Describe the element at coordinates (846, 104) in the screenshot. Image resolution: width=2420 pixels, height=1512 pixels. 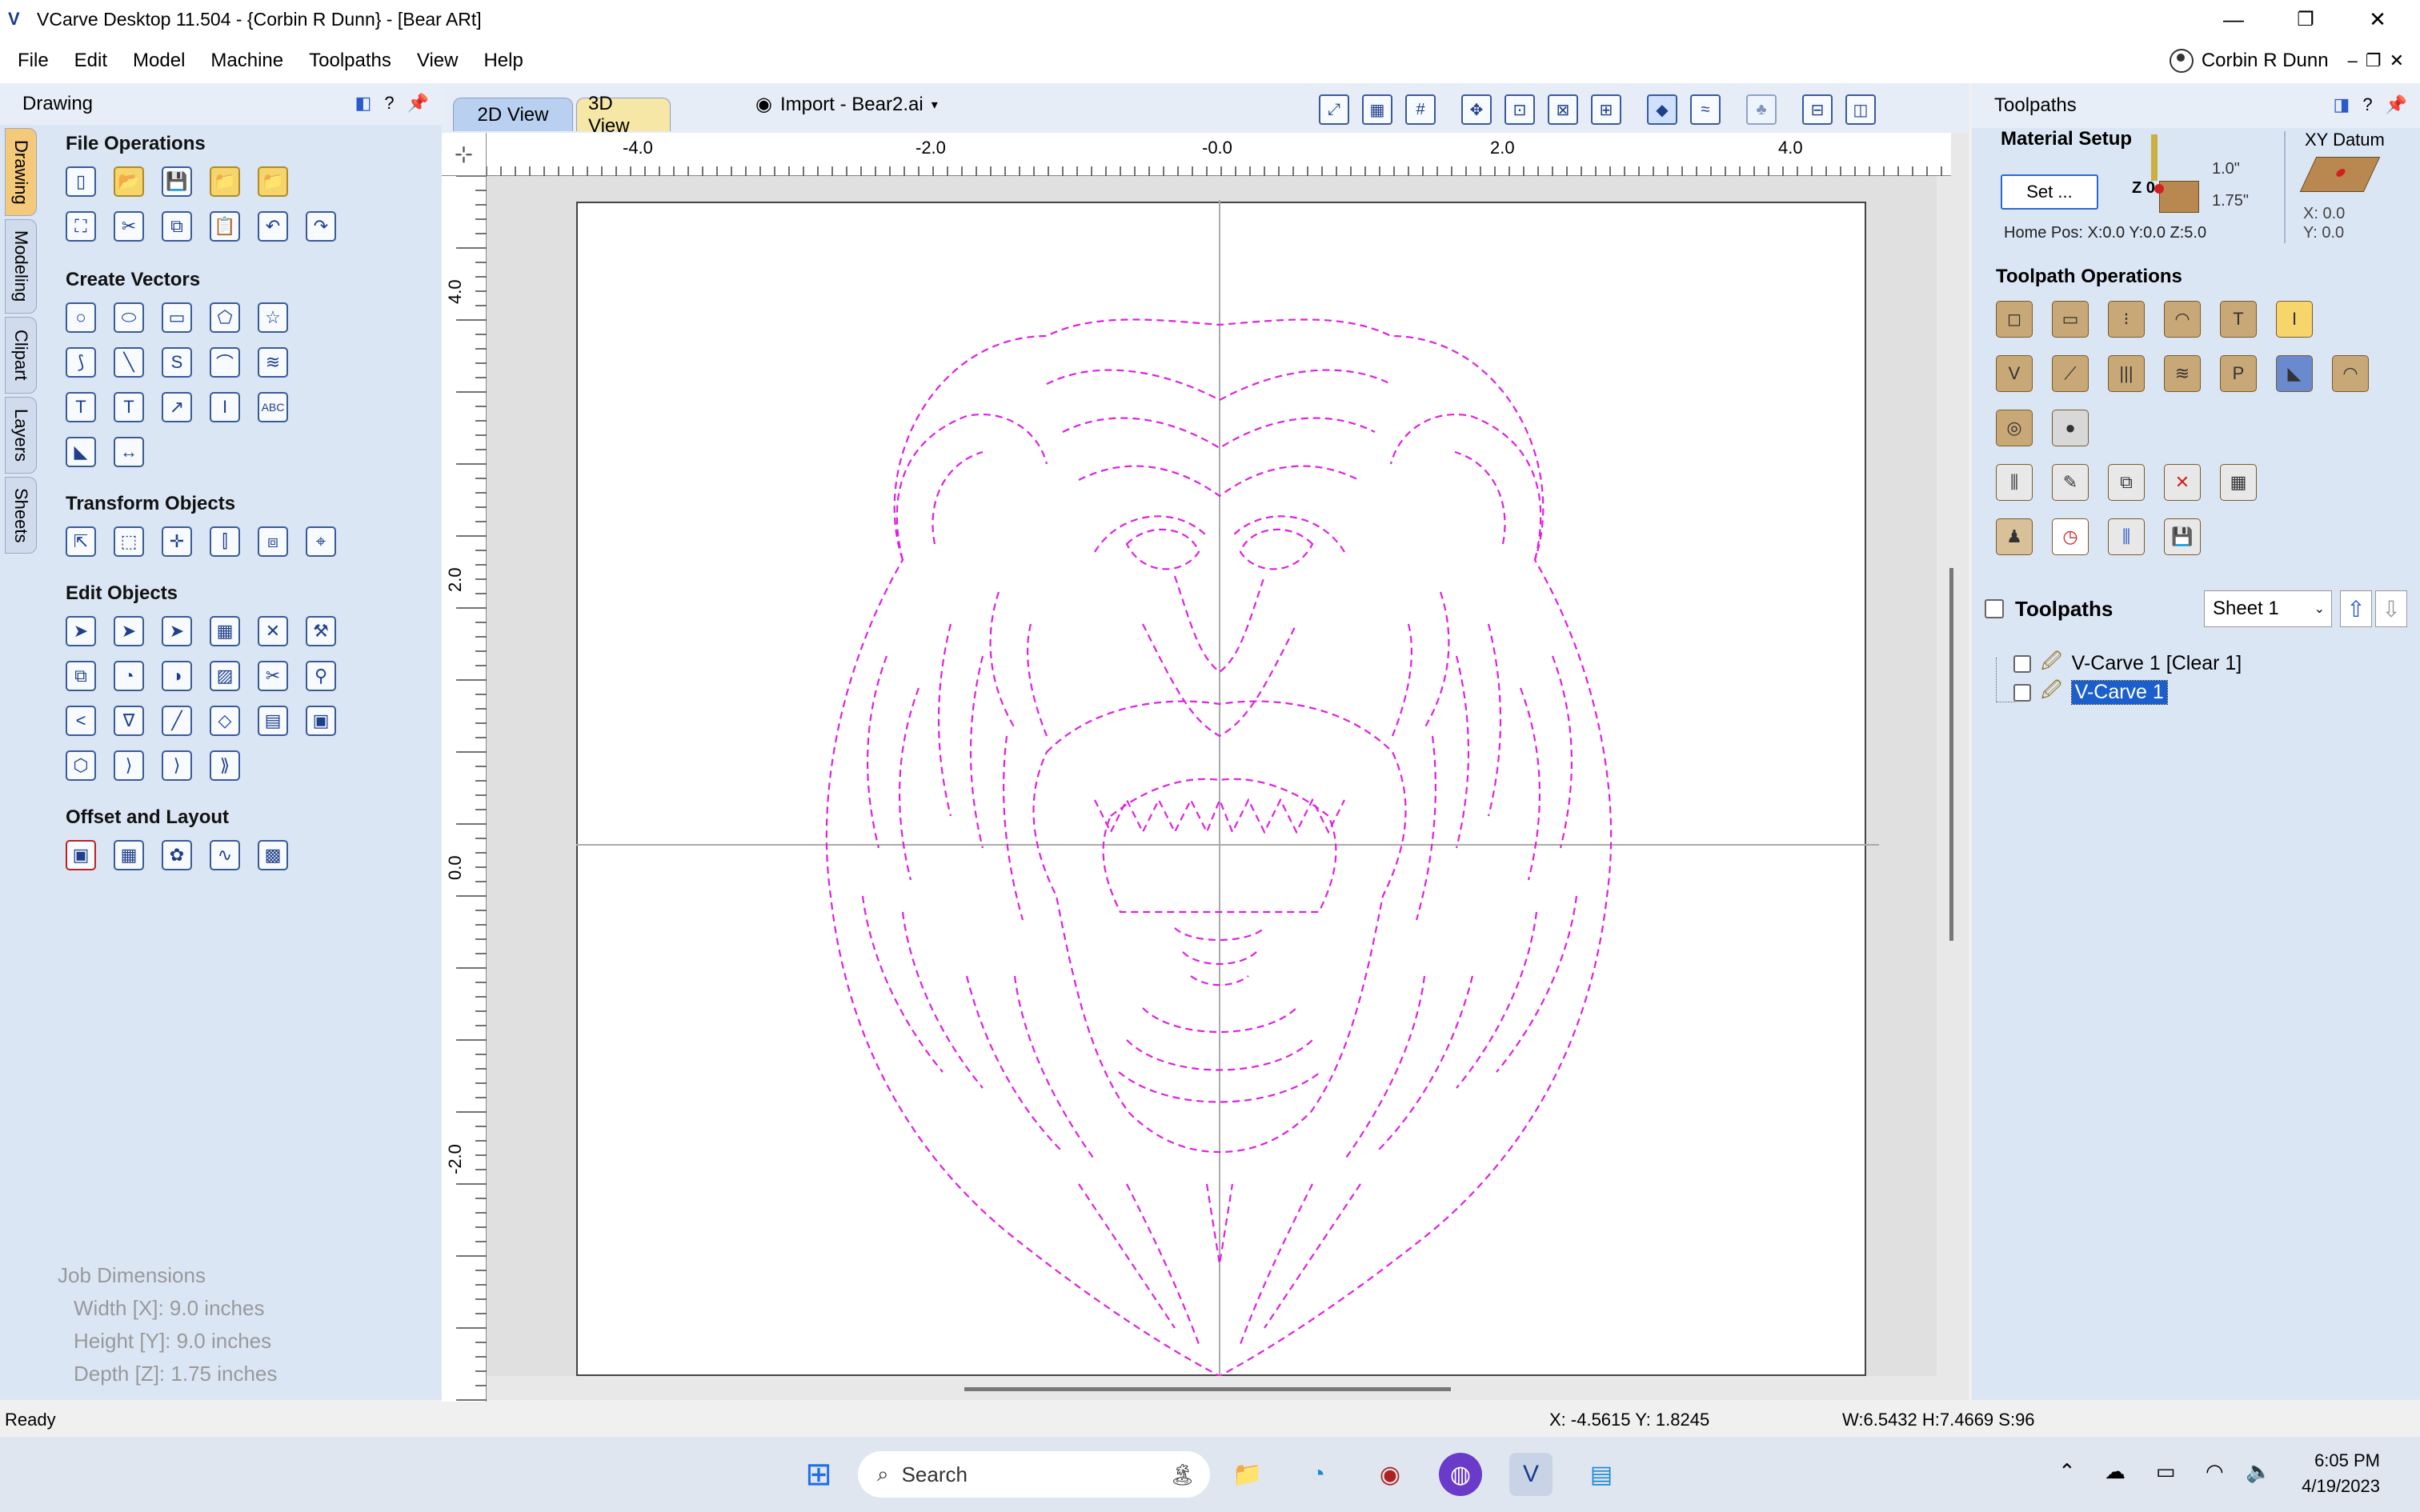
I see `import-dropdown: ◉ Import - Bear2.ai ▾` at that location.